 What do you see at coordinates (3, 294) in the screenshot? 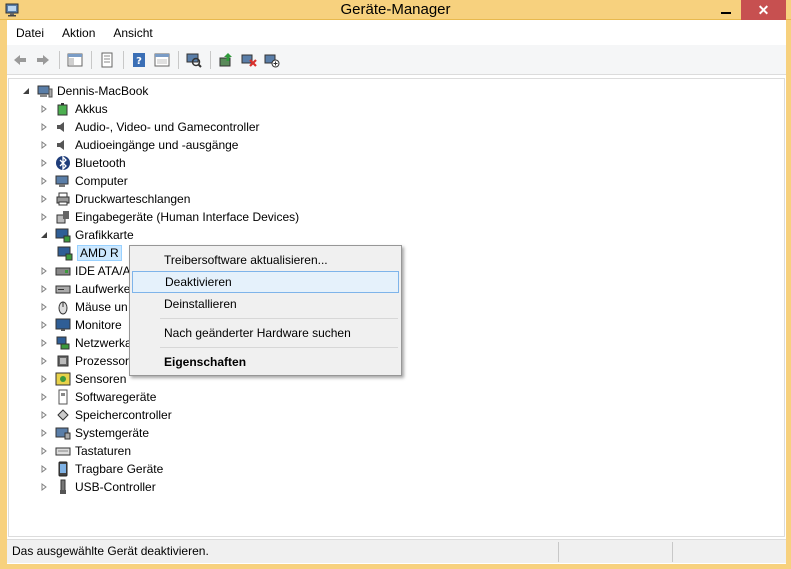
I see `window-frame-left` at bounding box center [3, 294].